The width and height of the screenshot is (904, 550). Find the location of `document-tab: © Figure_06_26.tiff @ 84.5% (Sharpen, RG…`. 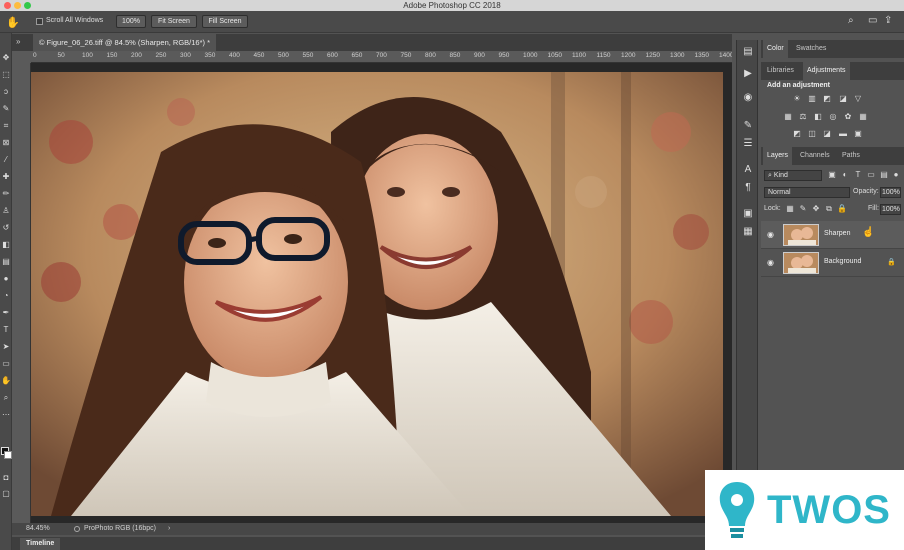

document-tab: © Figure_06_26.tiff @ 84.5% (Sharpen, RG… is located at coordinates (125, 42).